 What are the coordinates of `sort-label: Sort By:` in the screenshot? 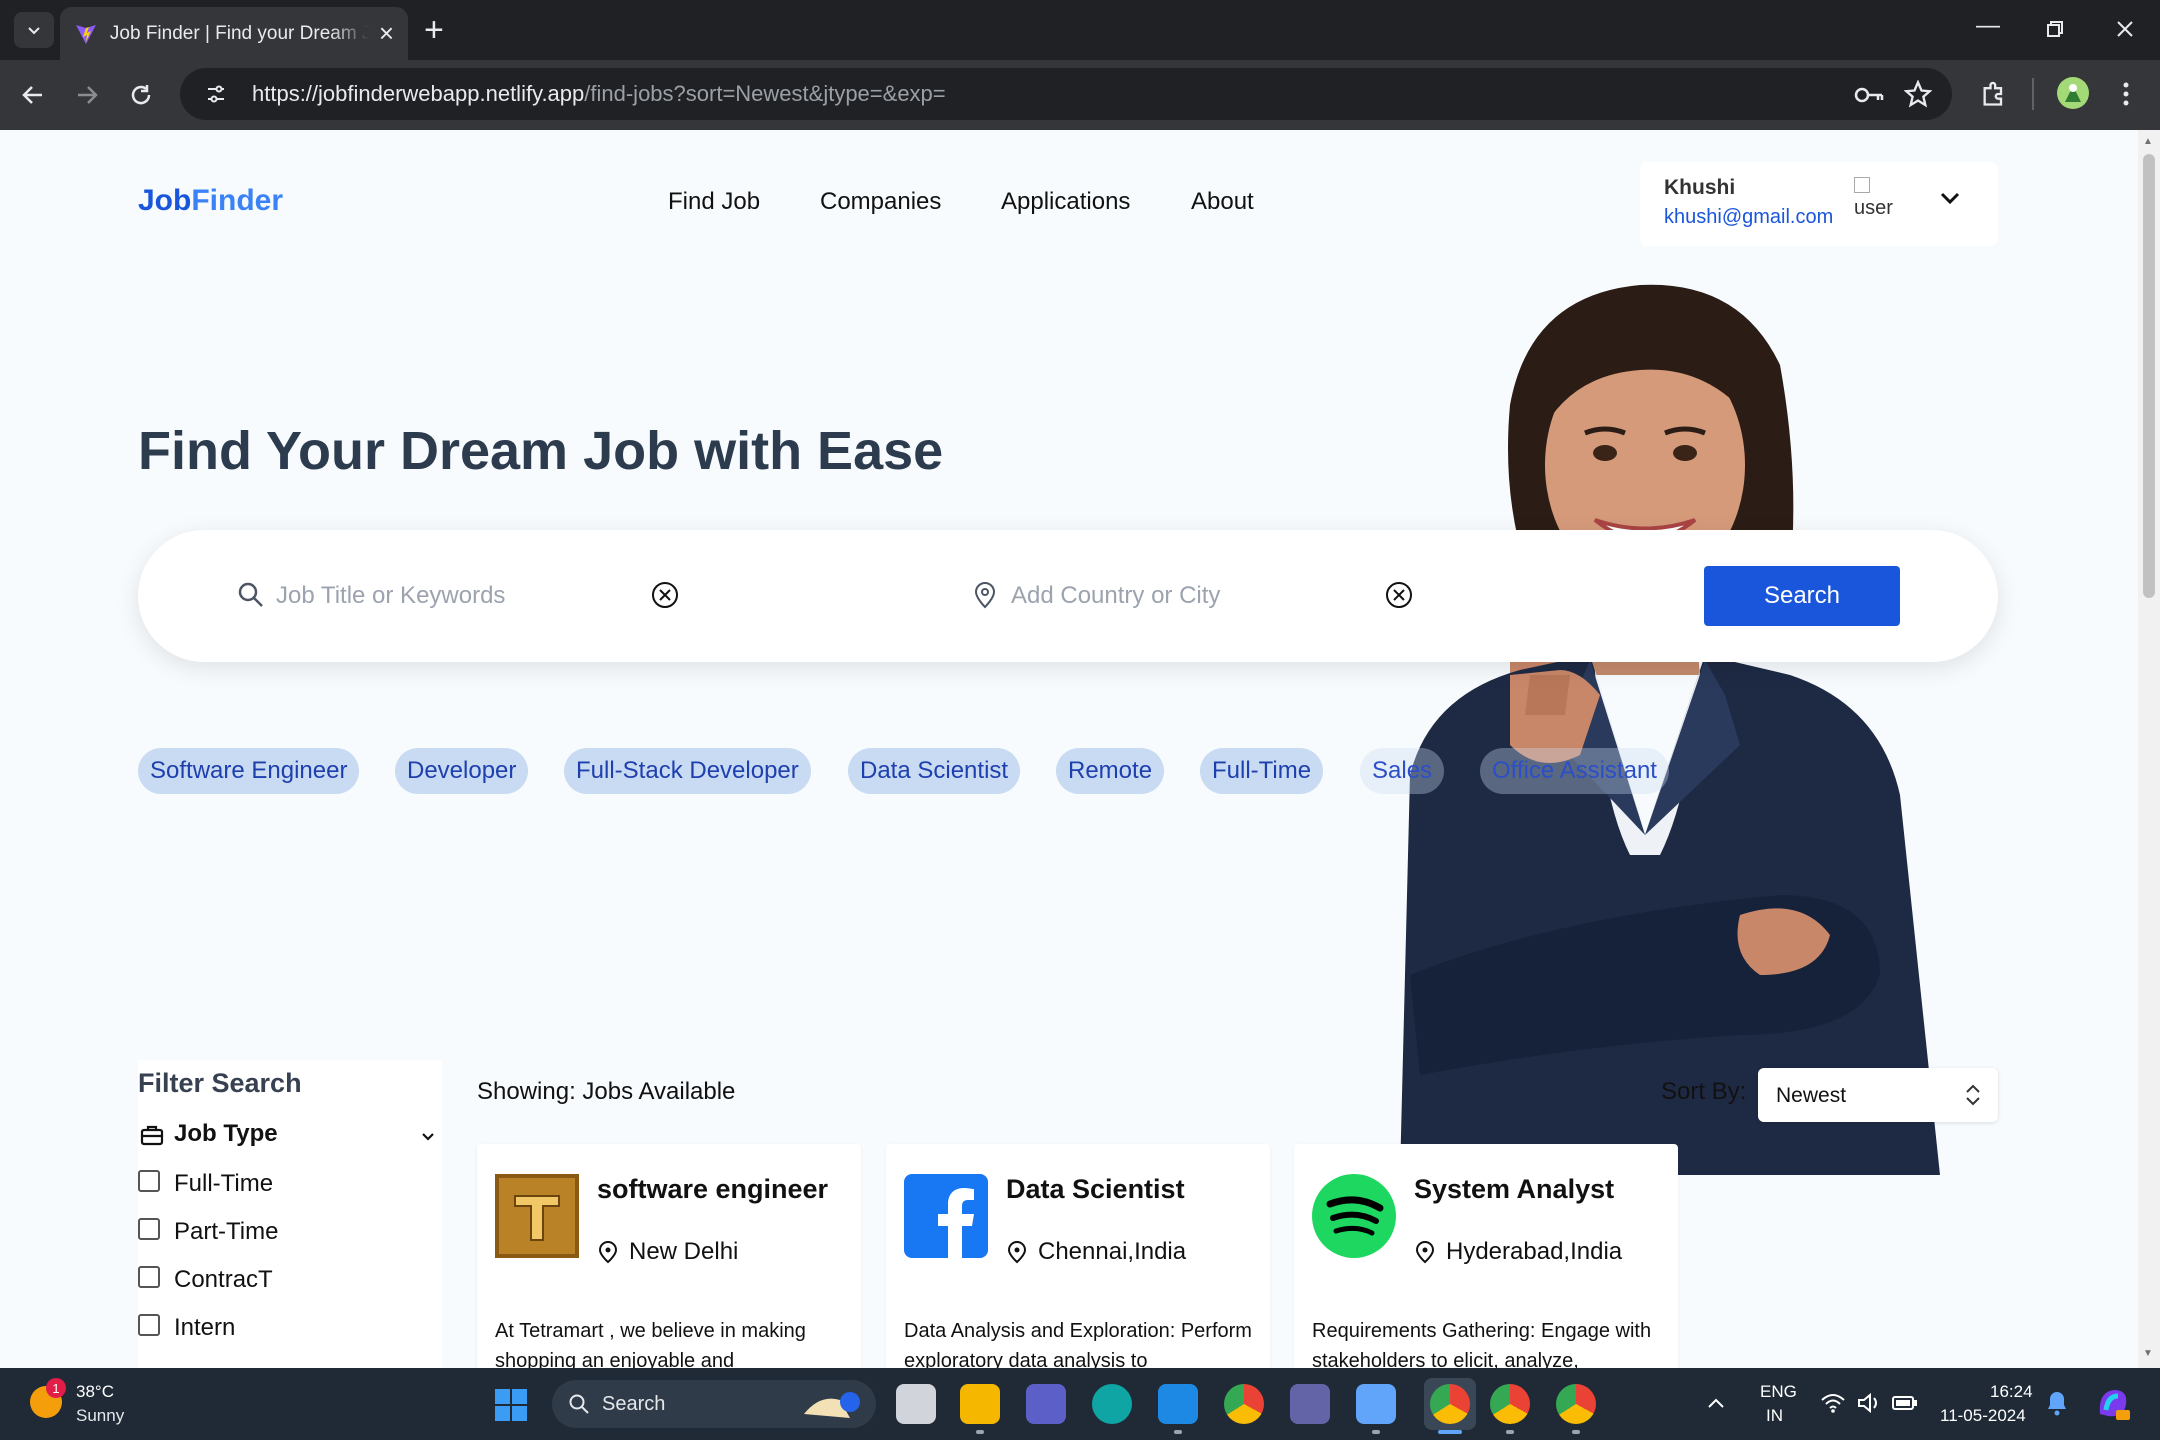 It's located at (1704, 1091).